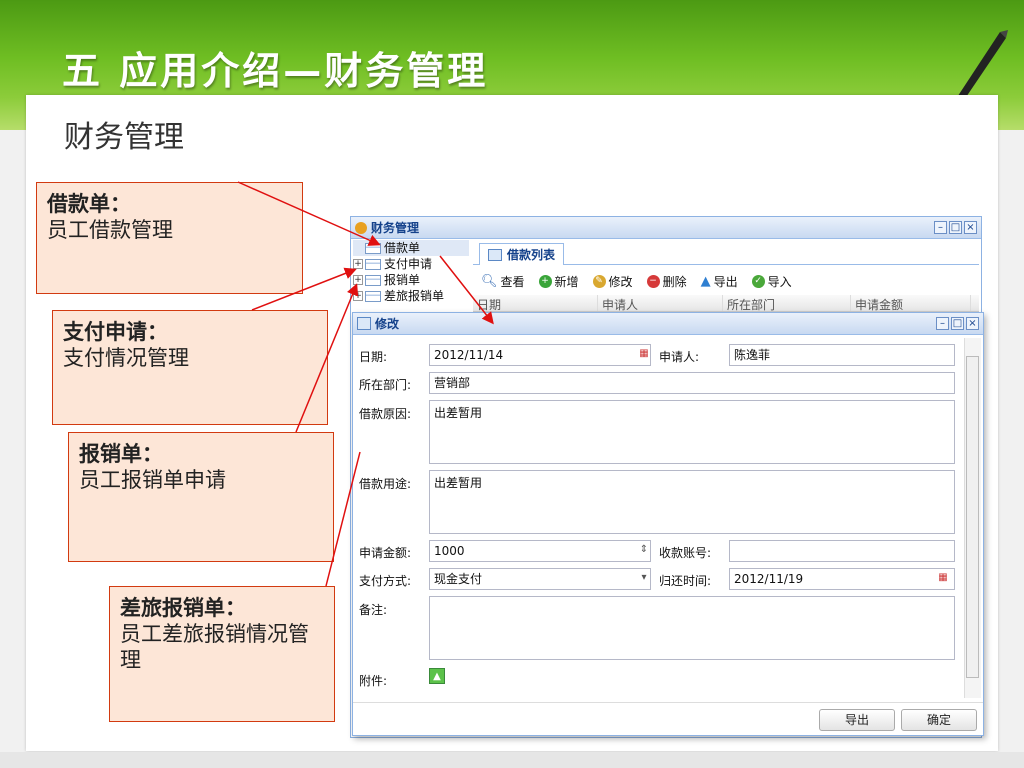 This screenshot has height=768, width=1024. I want to click on arrow-payment, so click(304, 289).